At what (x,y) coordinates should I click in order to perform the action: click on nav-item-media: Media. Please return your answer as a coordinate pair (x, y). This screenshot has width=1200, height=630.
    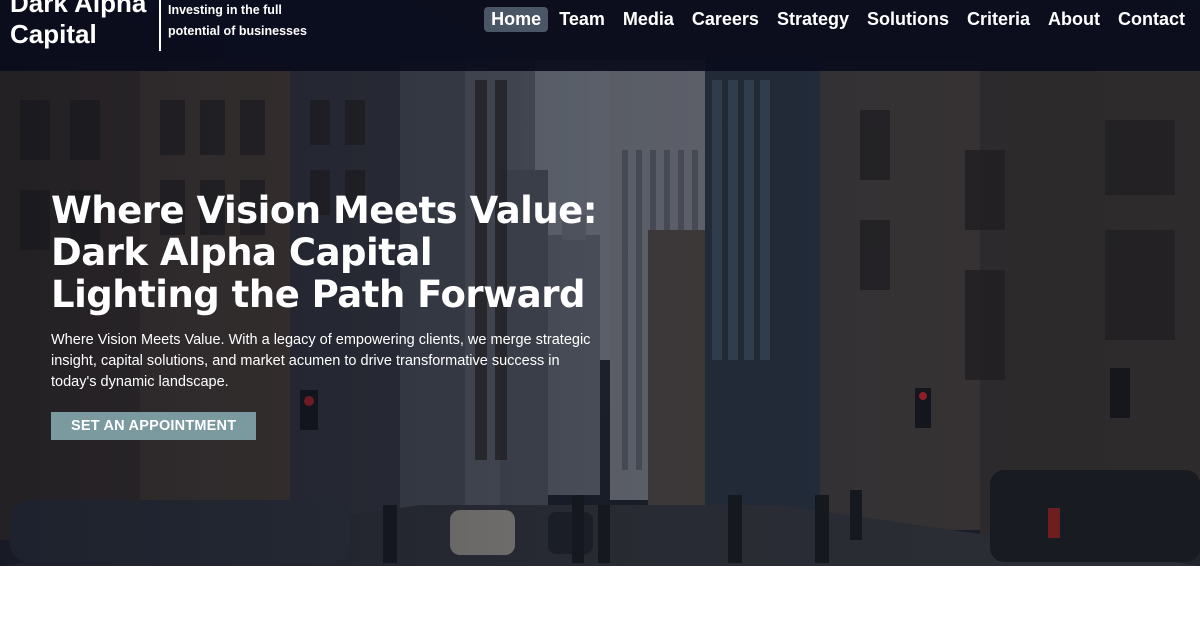
    Looking at the image, I should click on (648, 19).